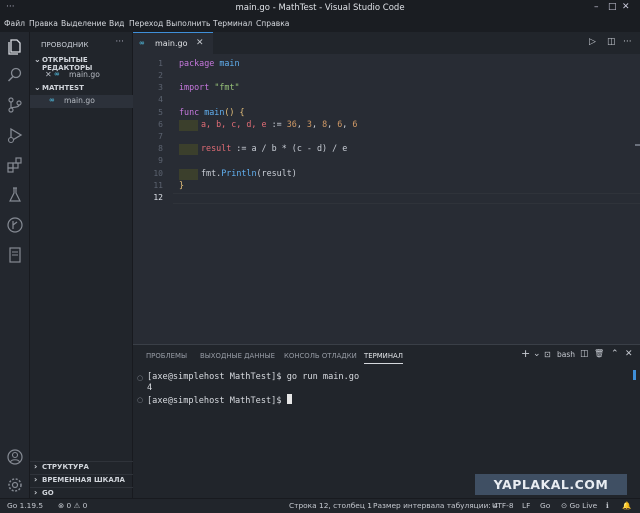  Describe the element at coordinates (629, 354) in the screenshot. I see `close-panel-icon: ✕` at that location.